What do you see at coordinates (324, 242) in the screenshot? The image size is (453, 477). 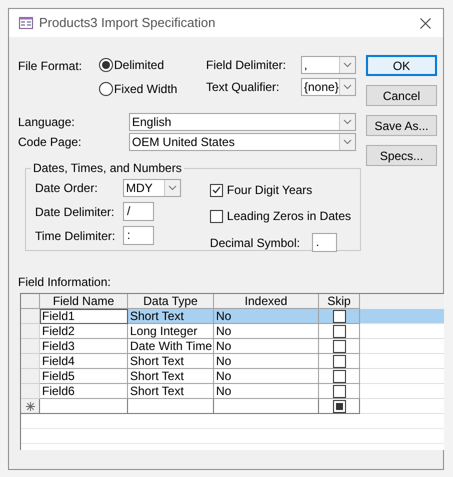 I see `text-field: .` at bounding box center [324, 242].